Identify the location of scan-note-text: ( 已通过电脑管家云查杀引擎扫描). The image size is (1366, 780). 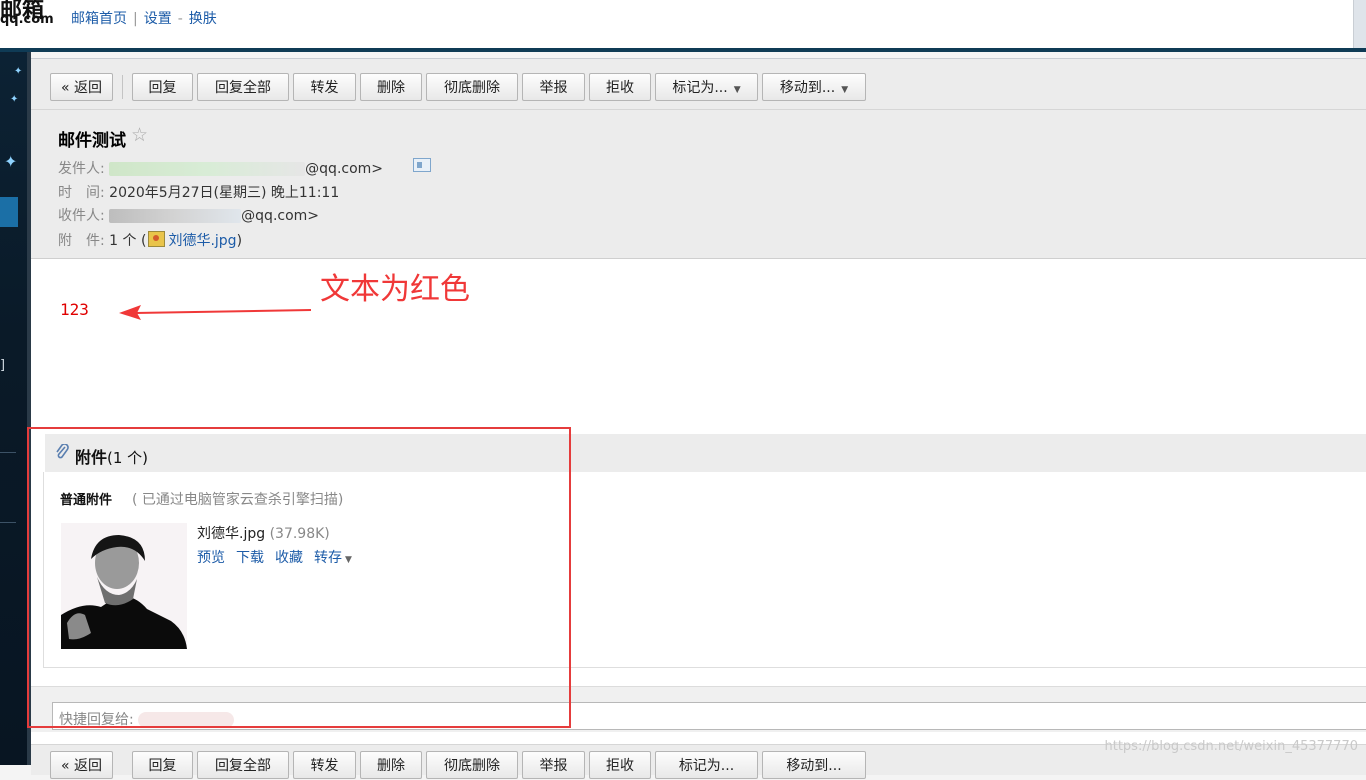
(238, 500).